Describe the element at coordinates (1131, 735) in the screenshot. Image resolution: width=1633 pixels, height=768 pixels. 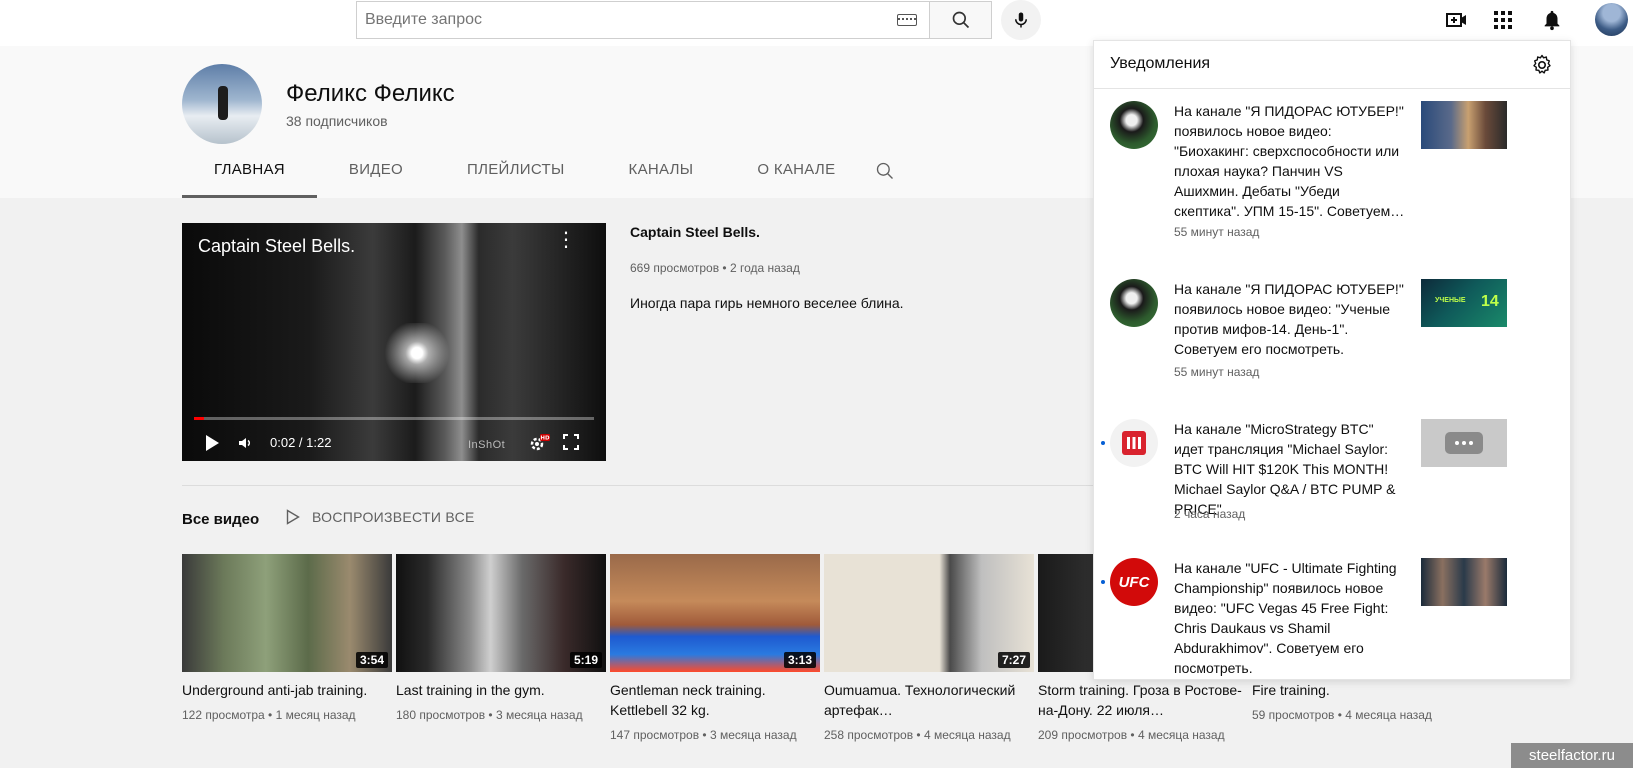
I see `video-meta: 209 просмотров • 4 месяца назад` at that location.